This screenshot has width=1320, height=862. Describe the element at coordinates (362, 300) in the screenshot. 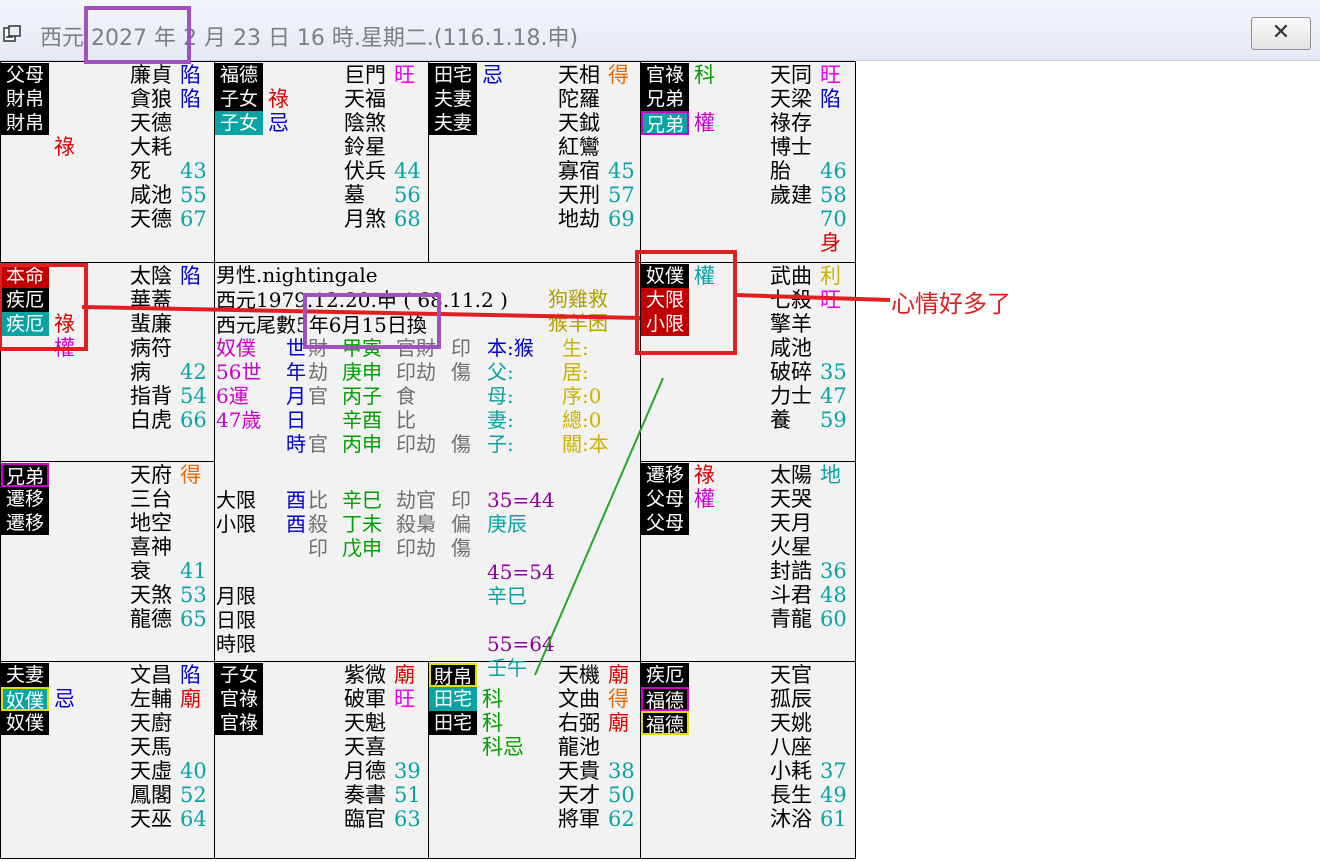

I see `center-birth-date: 西元1979.12.20.申 ( 68.11.2 )` at that location.